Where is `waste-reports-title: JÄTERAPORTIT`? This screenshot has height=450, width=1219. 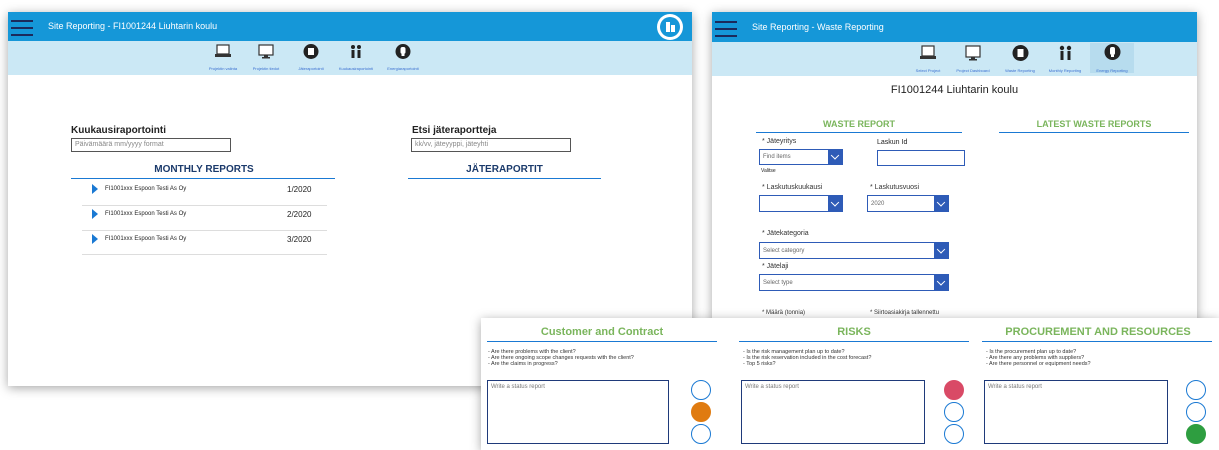 waste-reports-title: JÄTERAPORTIT is located at coordinates (504, 169).